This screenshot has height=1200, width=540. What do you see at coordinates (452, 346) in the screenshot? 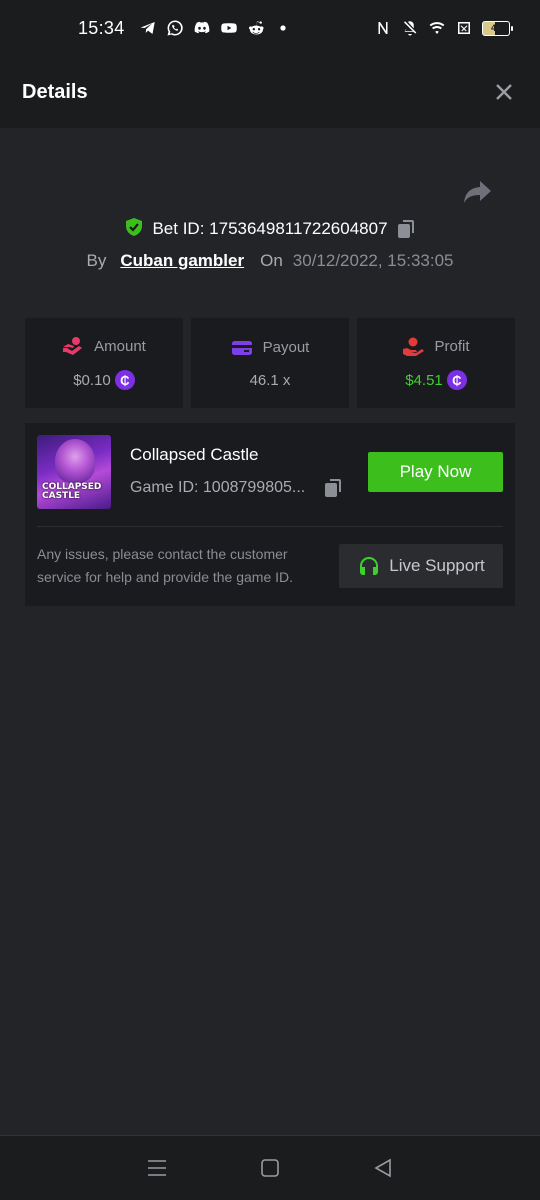
I see `profit-label: Profit` at bounding box center [452, 346].